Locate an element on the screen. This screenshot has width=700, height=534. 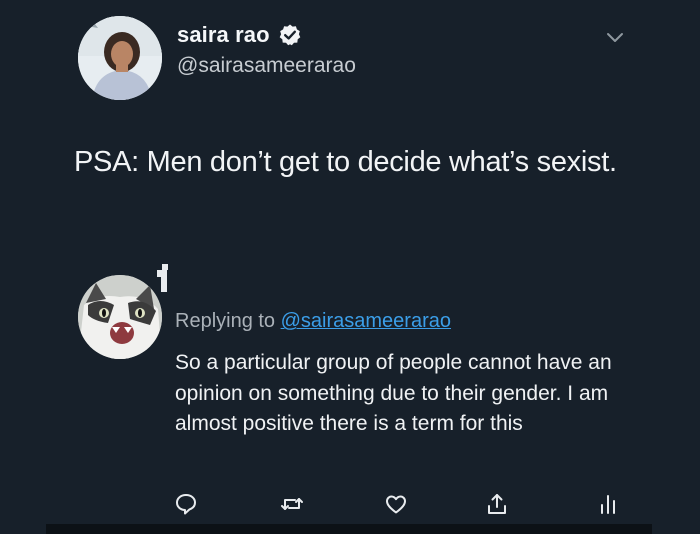
author-avatar is located at coordinates (120, 58).